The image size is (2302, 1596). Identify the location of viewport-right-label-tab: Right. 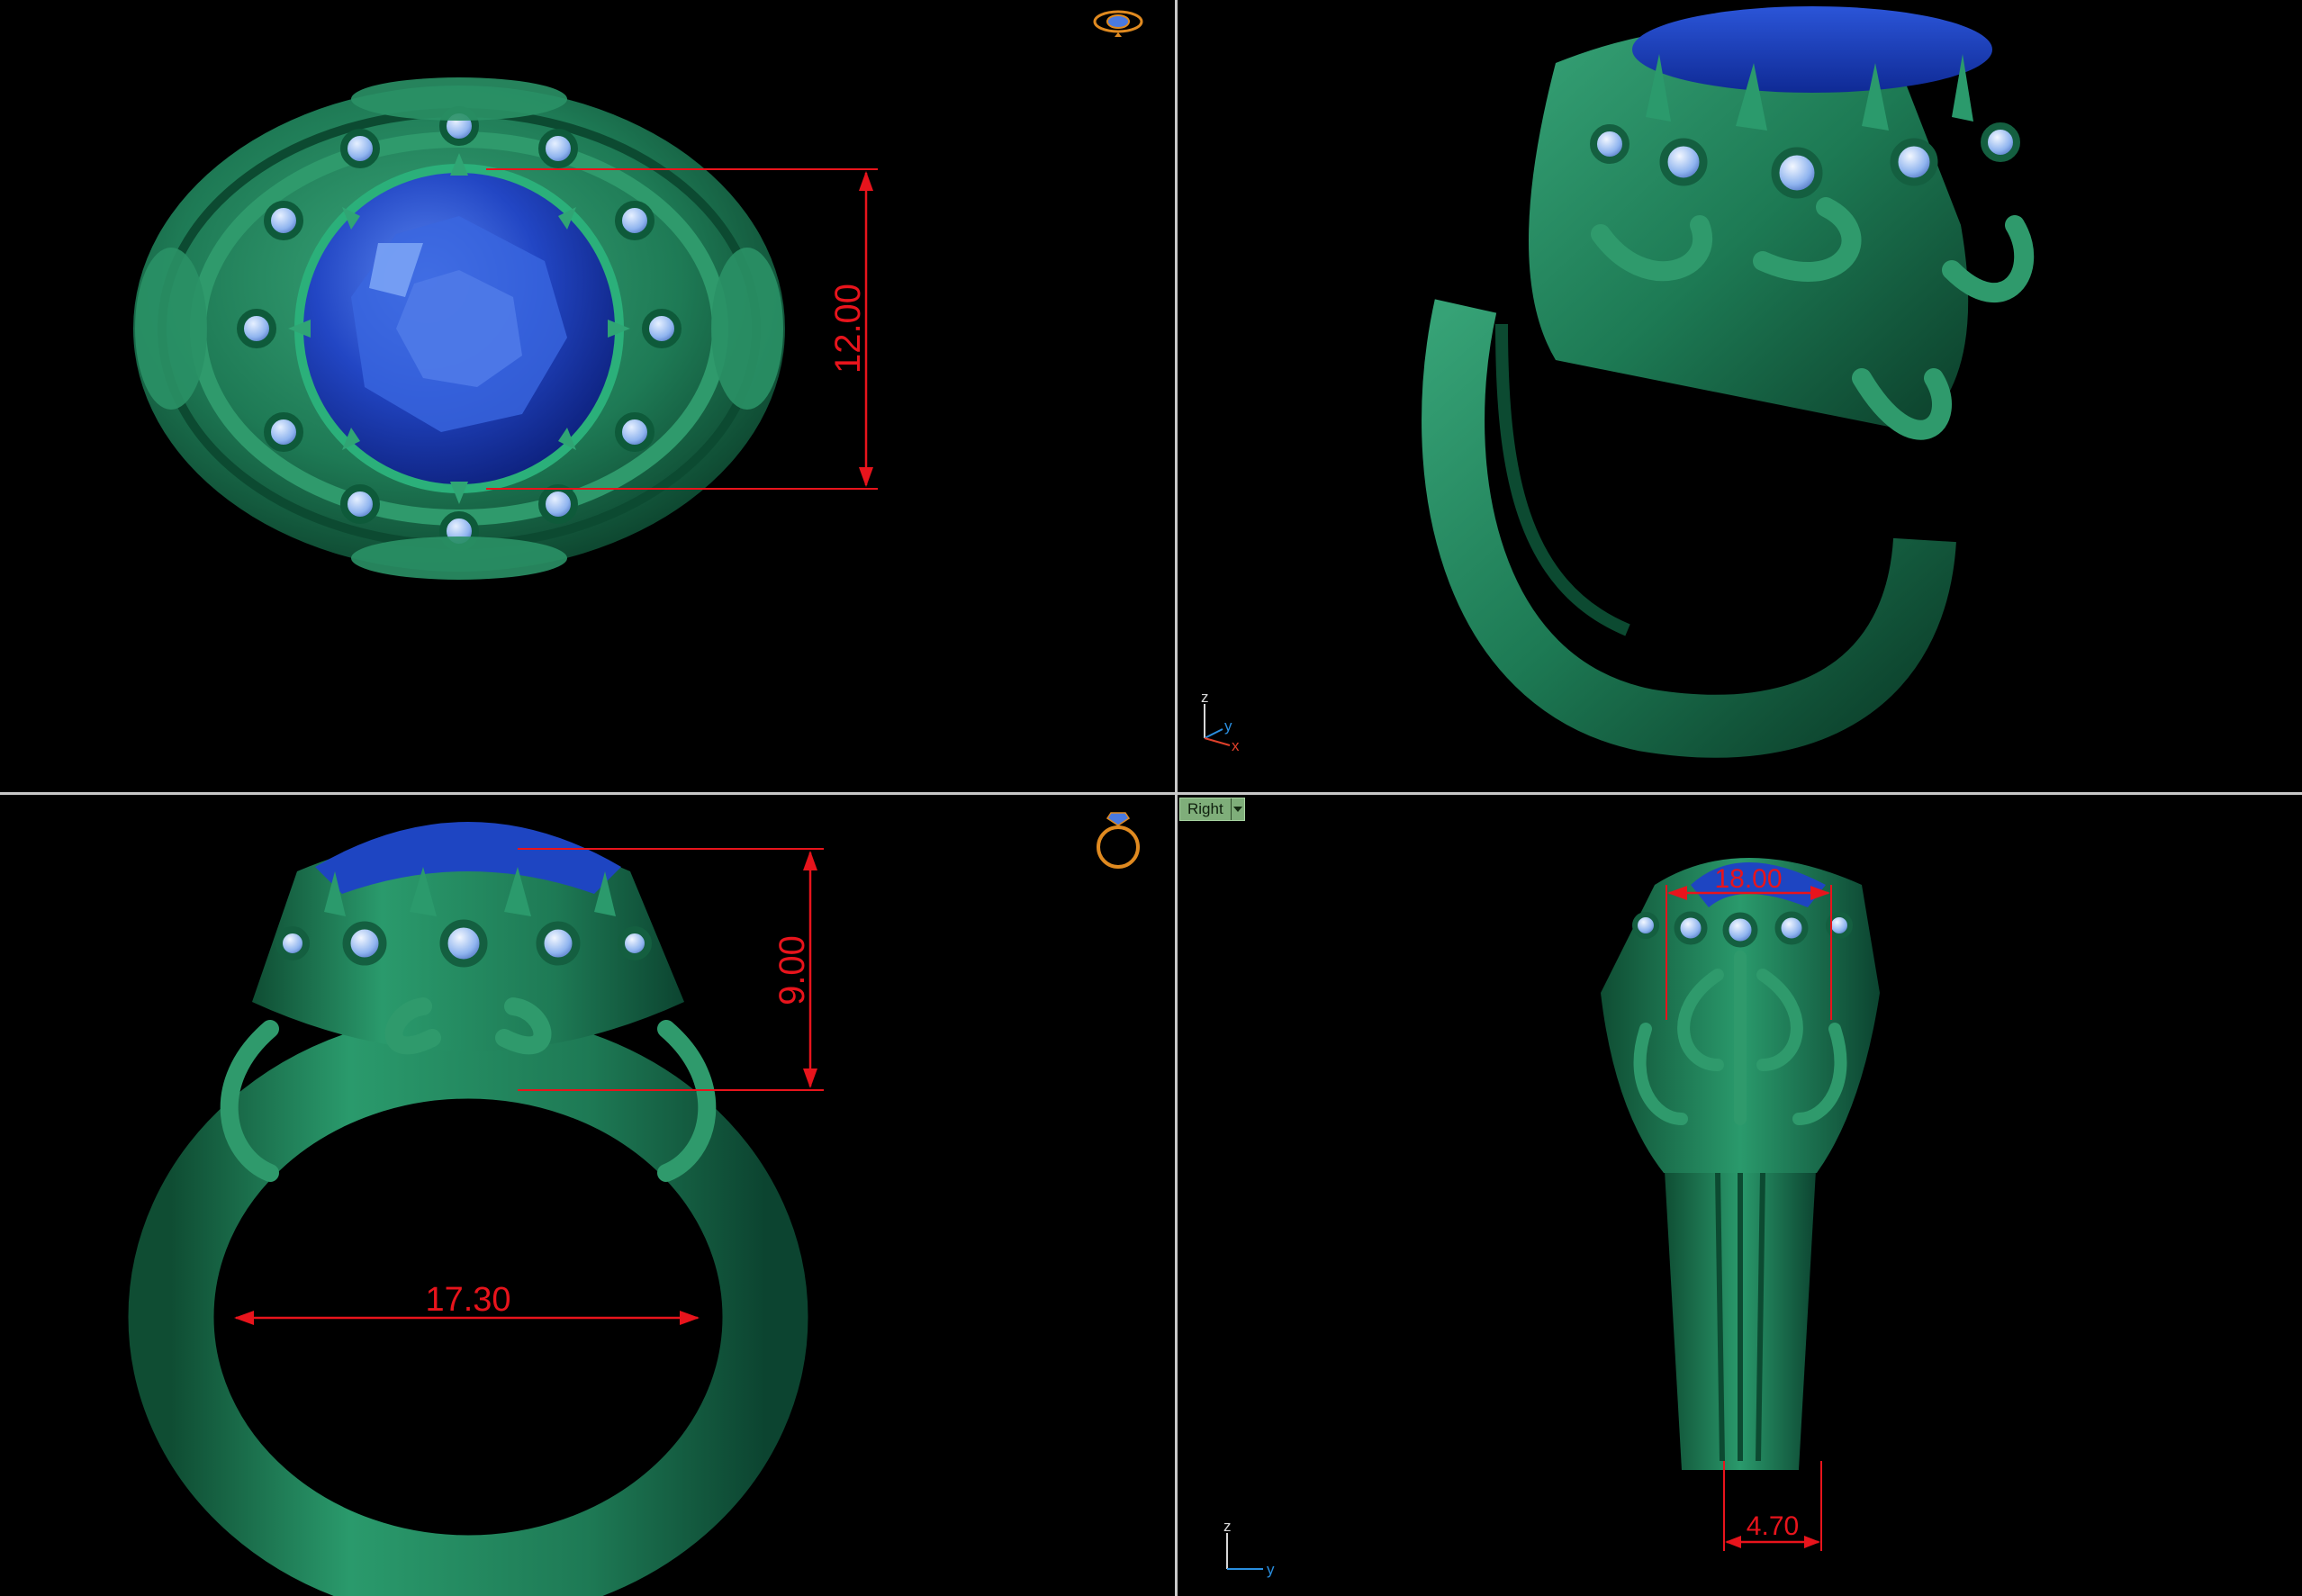
(1212, 809).